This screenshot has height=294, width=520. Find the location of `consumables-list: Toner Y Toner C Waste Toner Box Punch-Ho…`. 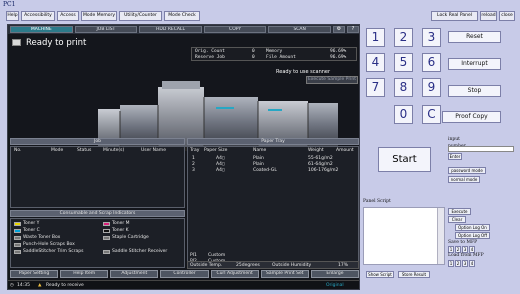

consumables-list: Toner Y Toner C Waste Toner Box Punch-Ho… is located at coordinates (97, 243).